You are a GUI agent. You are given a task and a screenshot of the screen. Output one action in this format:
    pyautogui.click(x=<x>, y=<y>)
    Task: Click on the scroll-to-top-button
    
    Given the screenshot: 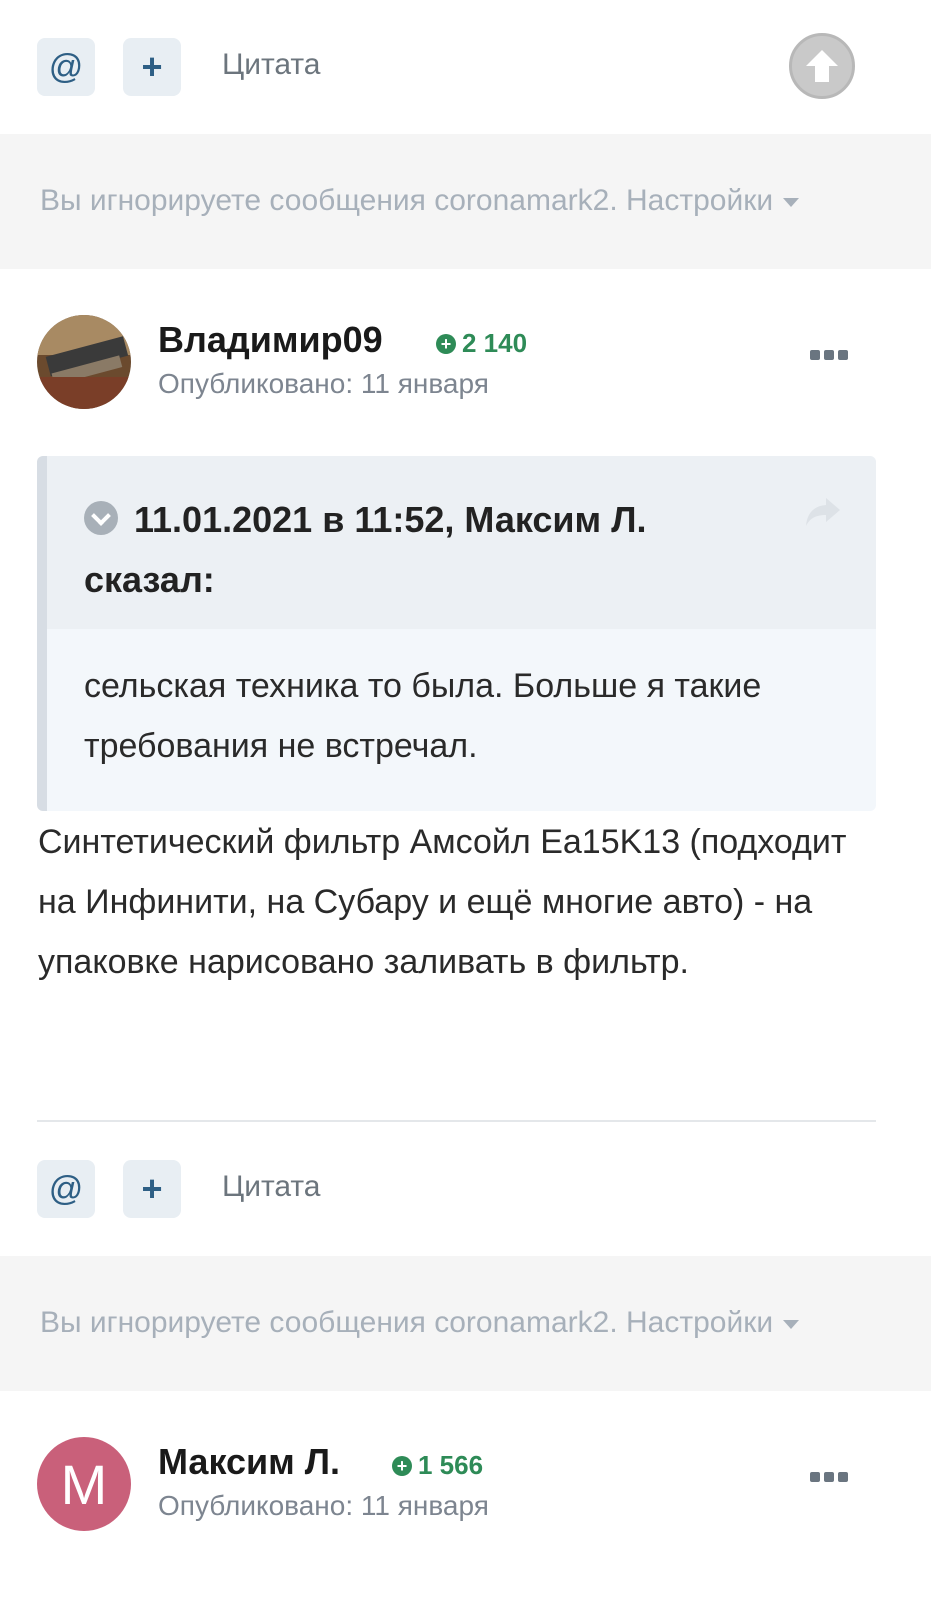 What is the action you would take?
    pyautogui.click(x=822, y=66)
    